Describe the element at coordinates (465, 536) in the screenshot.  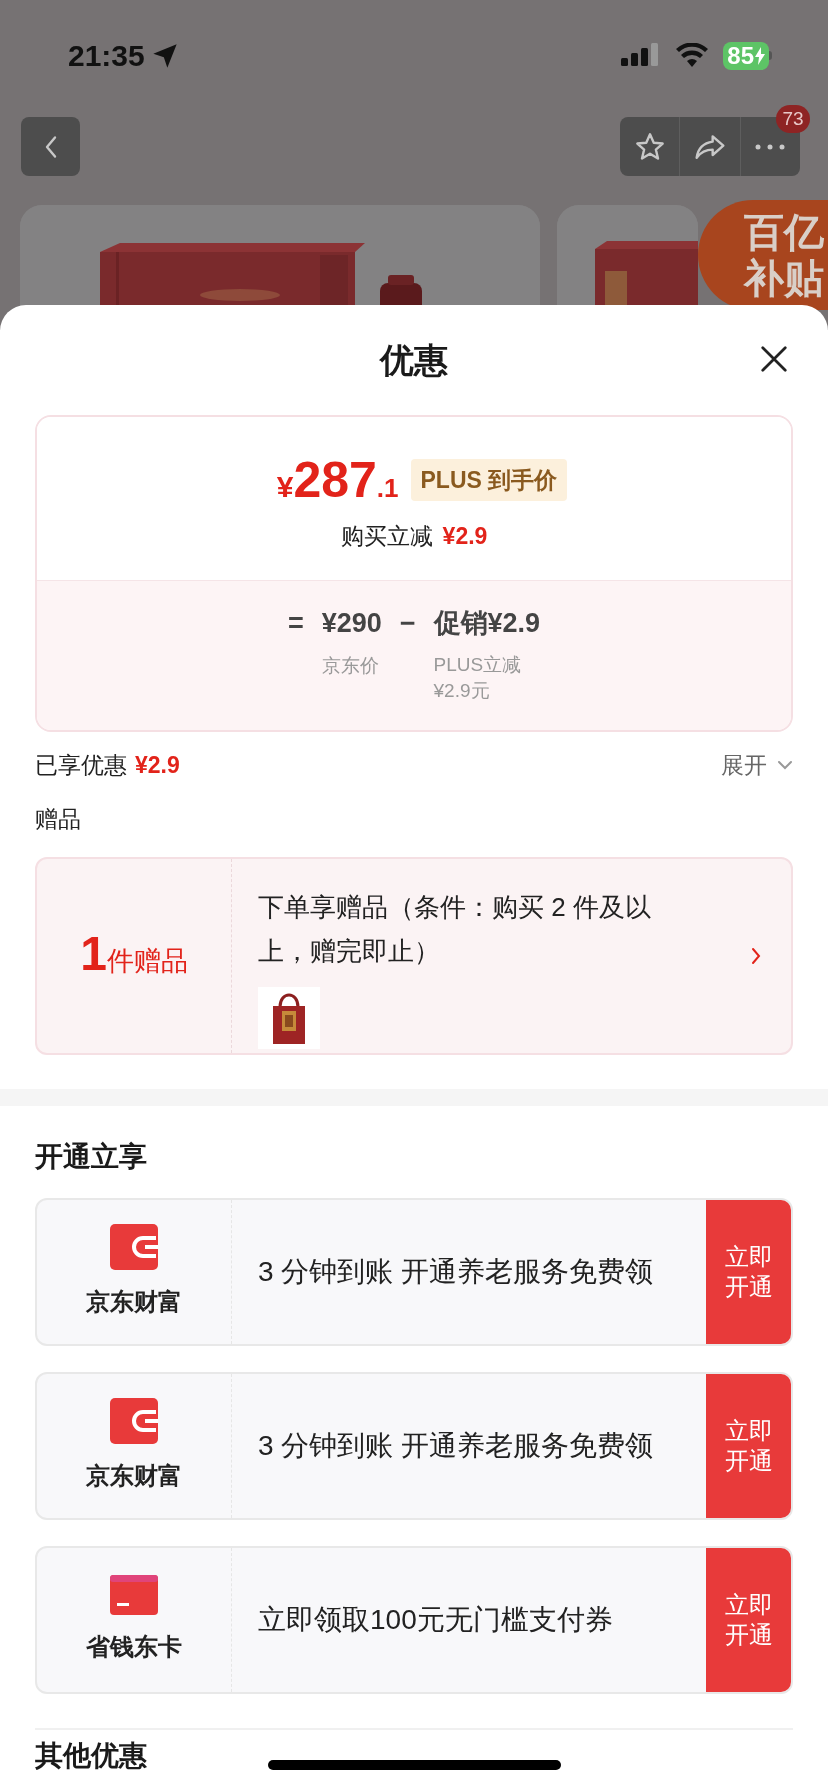
I see `reduce-amount: ¥2.9` at that location.